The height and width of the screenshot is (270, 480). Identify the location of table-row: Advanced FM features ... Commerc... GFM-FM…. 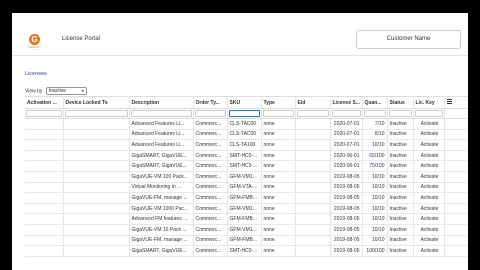
(246, 219).